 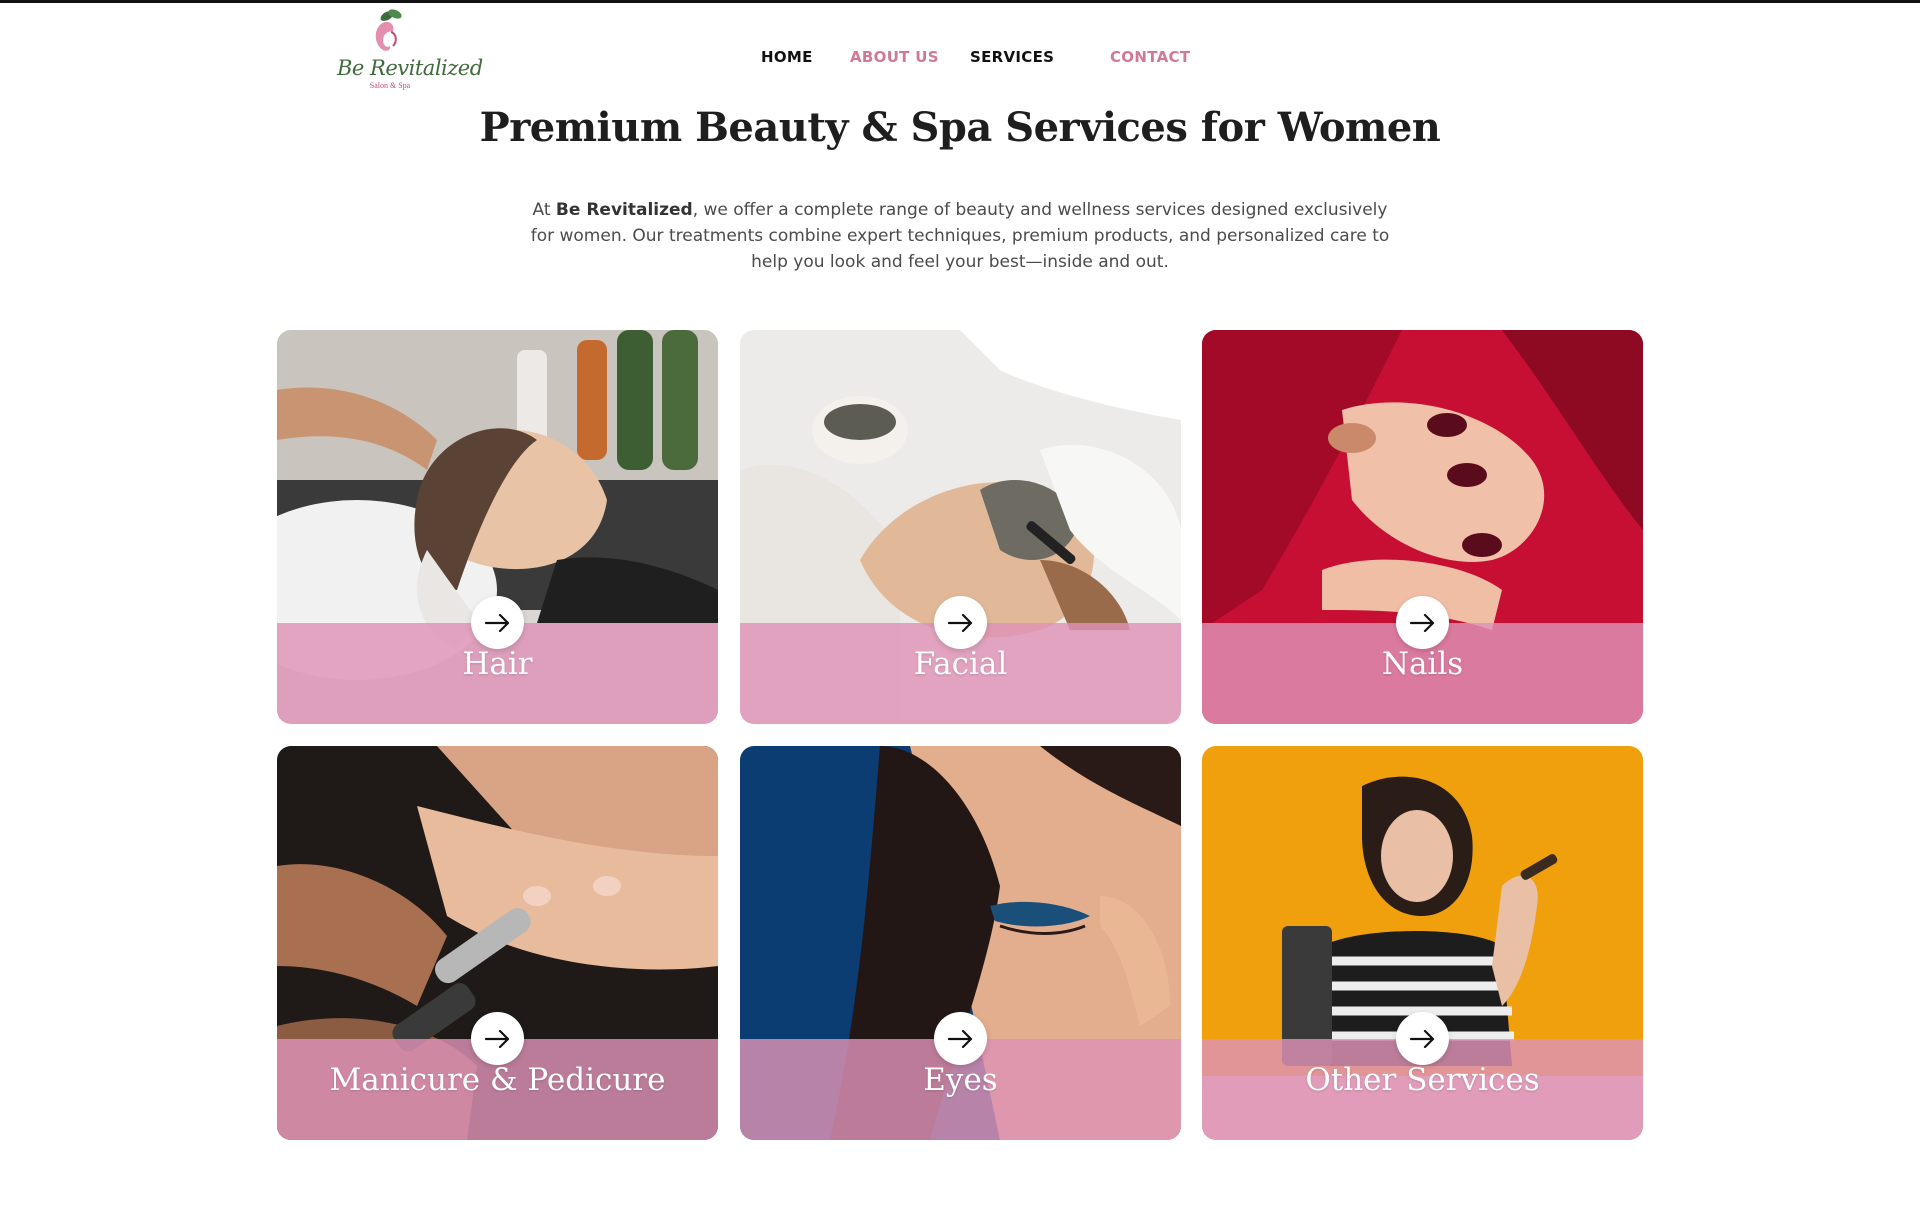 What do you see at coordinates (960, 527) in the screenshot?
I see `service-card-facial: Facial` at bounding box center [960, 527].